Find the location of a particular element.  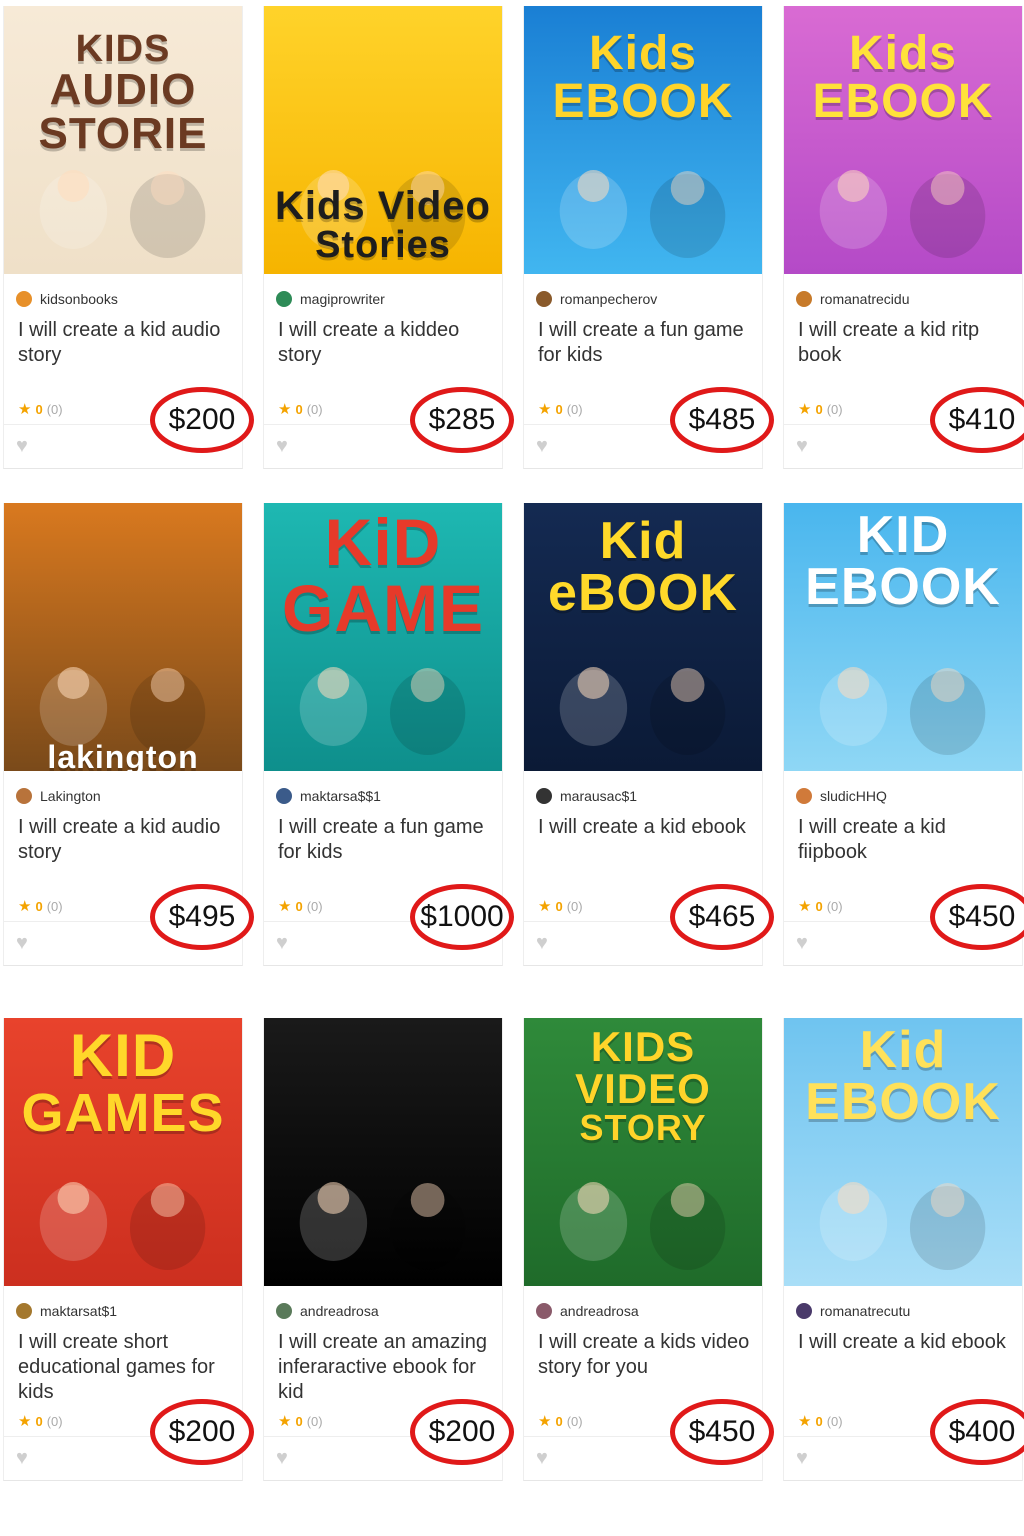

seller-row: kidsonbooks is located at coordinates (123, 292).